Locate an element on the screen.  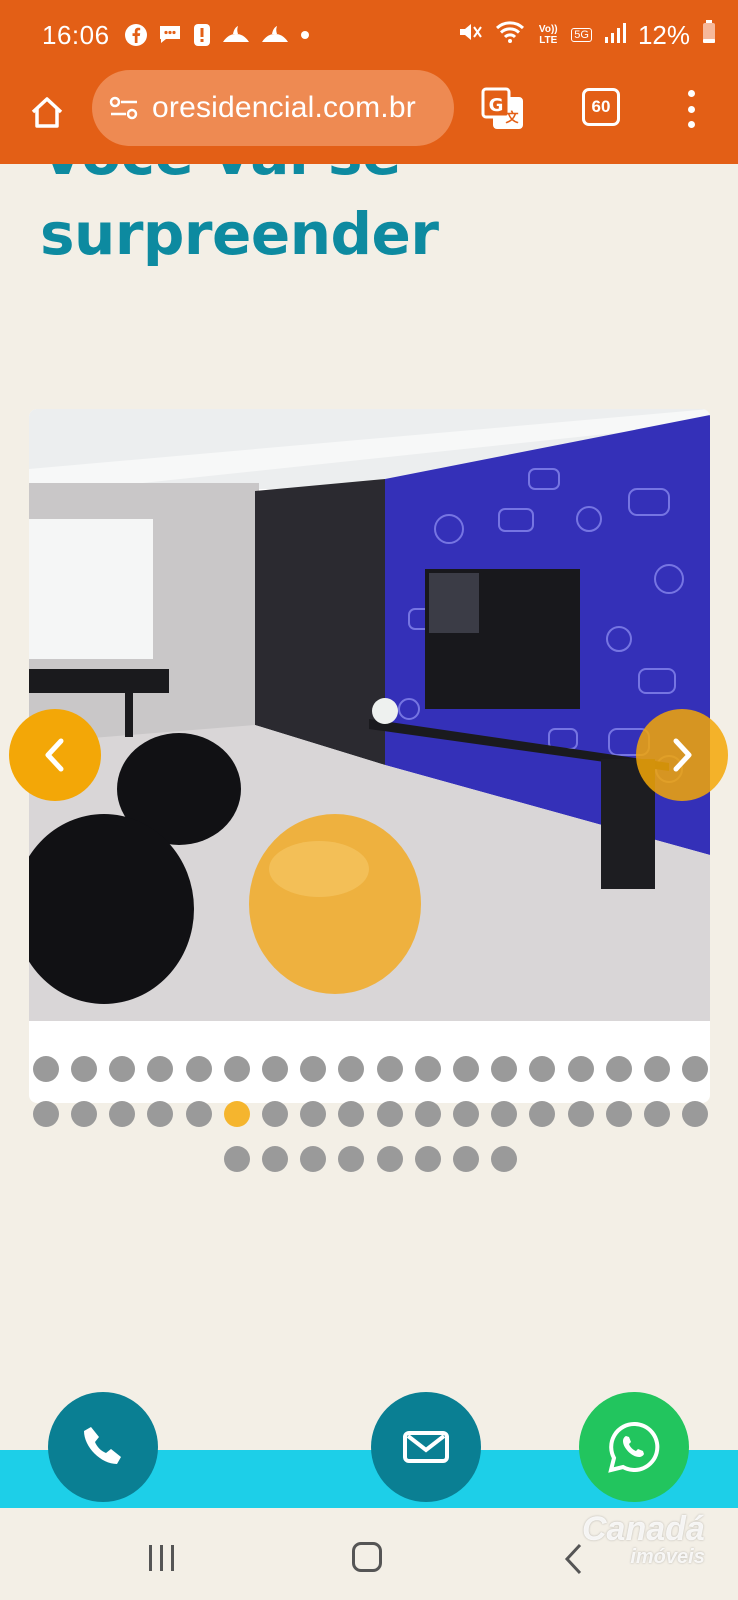
recent-apps-button is located at coordinates (162, 1558).